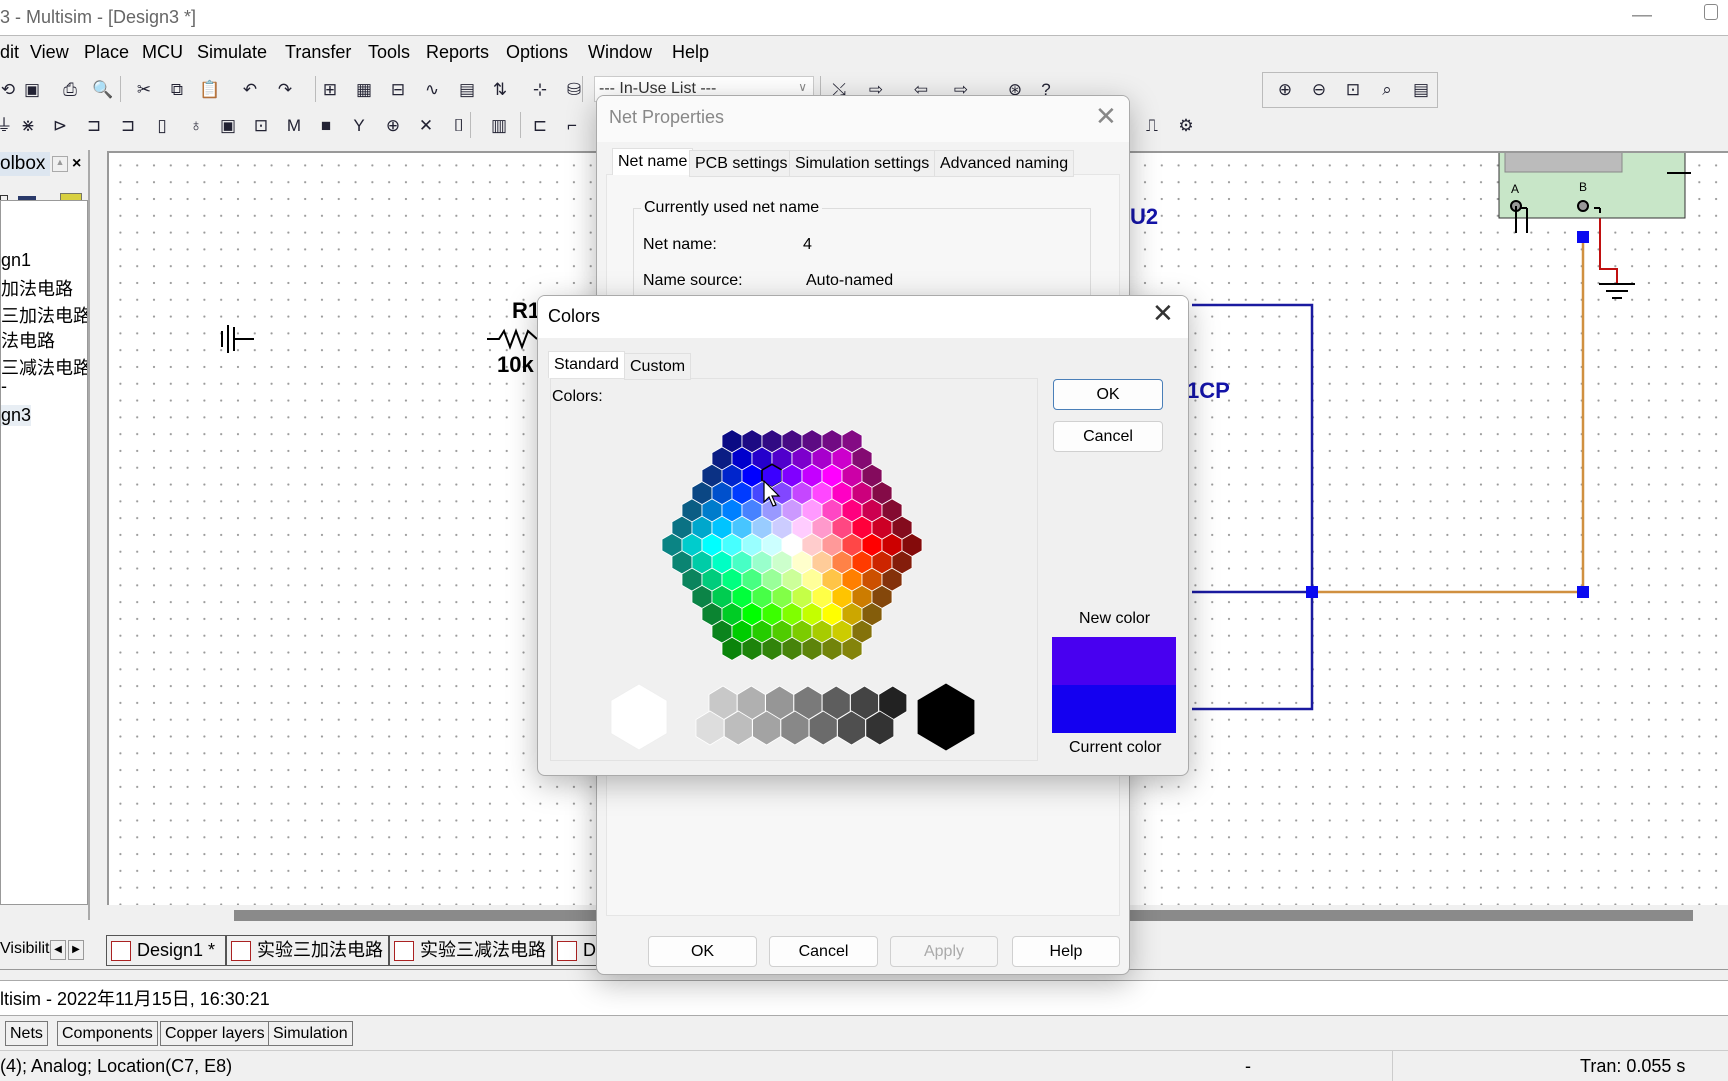 This screenshot has height=1081, width=1728. I want to click on tab-addition-circuit: 实验三加法电路, so click(307, 950).